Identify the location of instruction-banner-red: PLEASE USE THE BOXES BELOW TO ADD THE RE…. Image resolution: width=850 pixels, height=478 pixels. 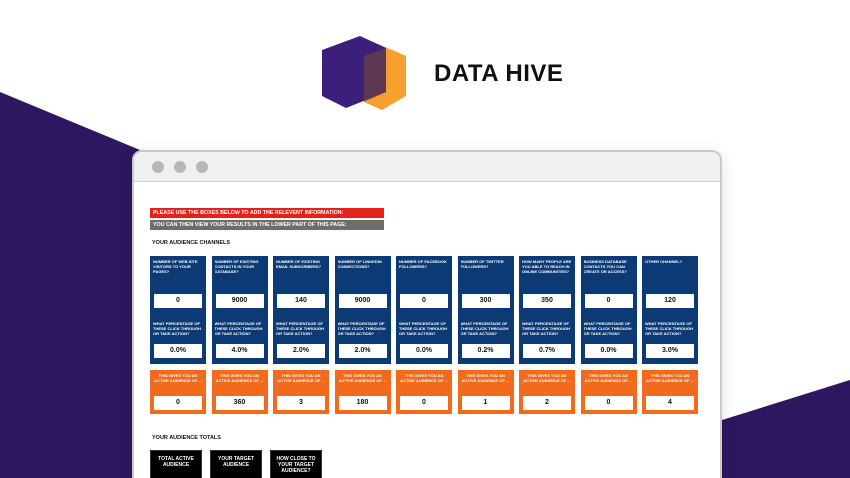
(267, 213).